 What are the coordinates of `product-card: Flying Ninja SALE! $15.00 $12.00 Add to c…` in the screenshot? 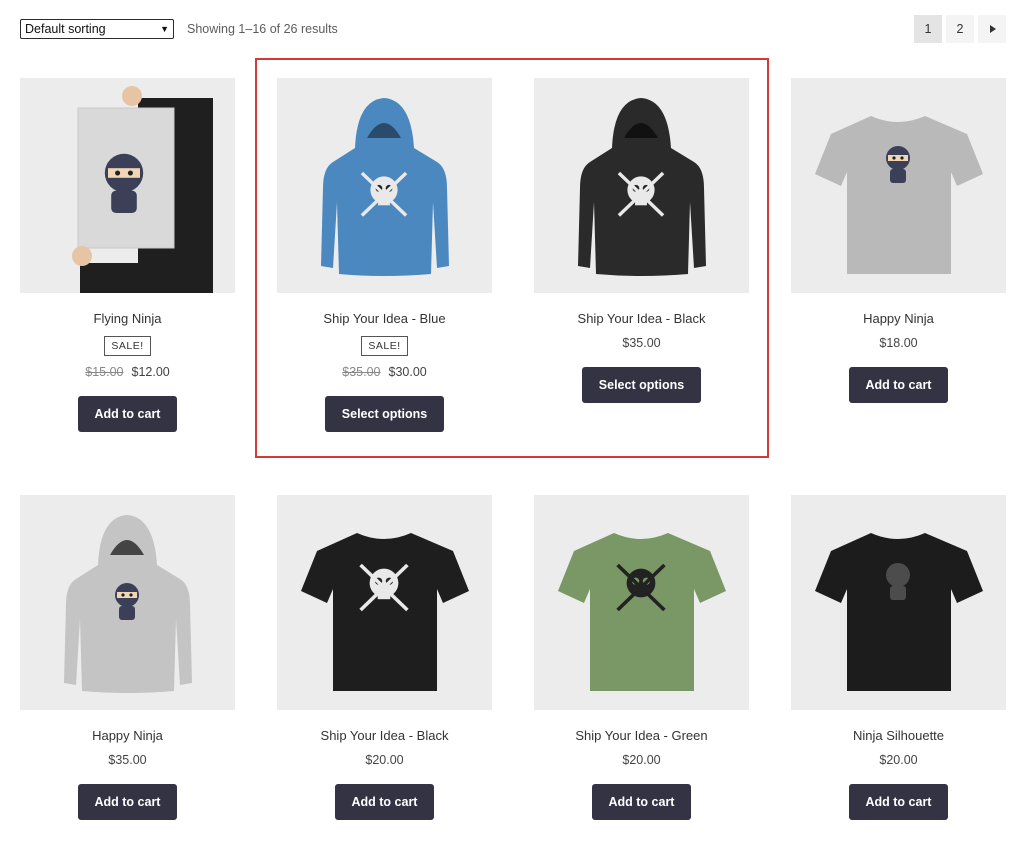 It's located at (127, 255).